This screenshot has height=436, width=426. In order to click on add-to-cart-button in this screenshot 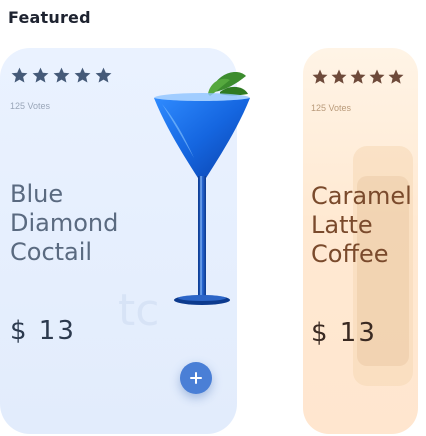, I will do `click(196, 378)`.